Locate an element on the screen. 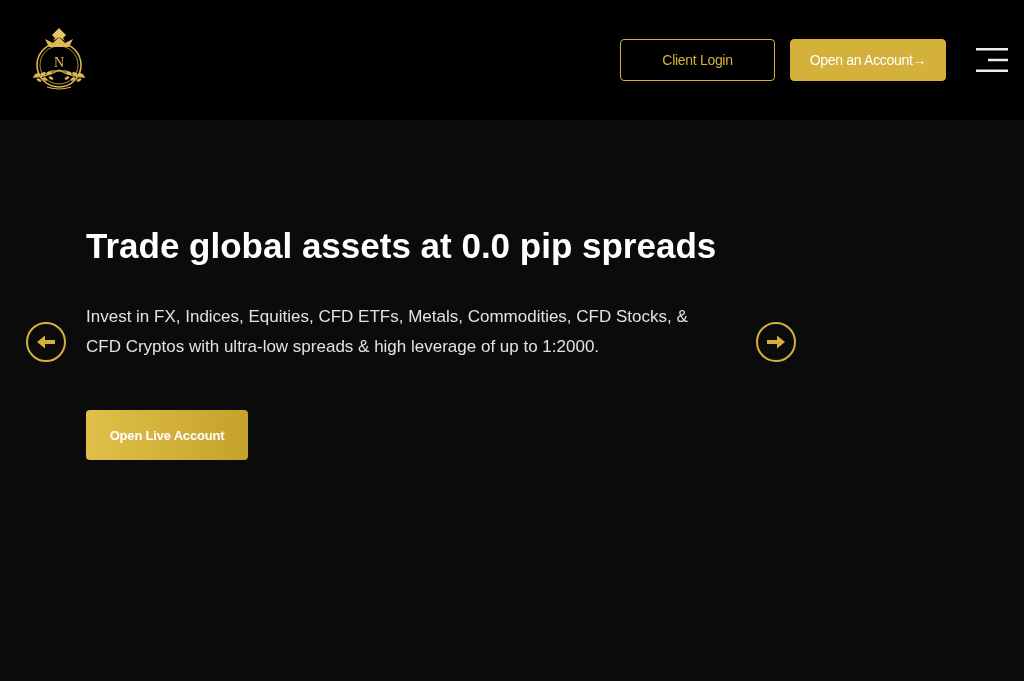 The image size is (1024, 681). menu-icon is located at coordinates (992, 60).